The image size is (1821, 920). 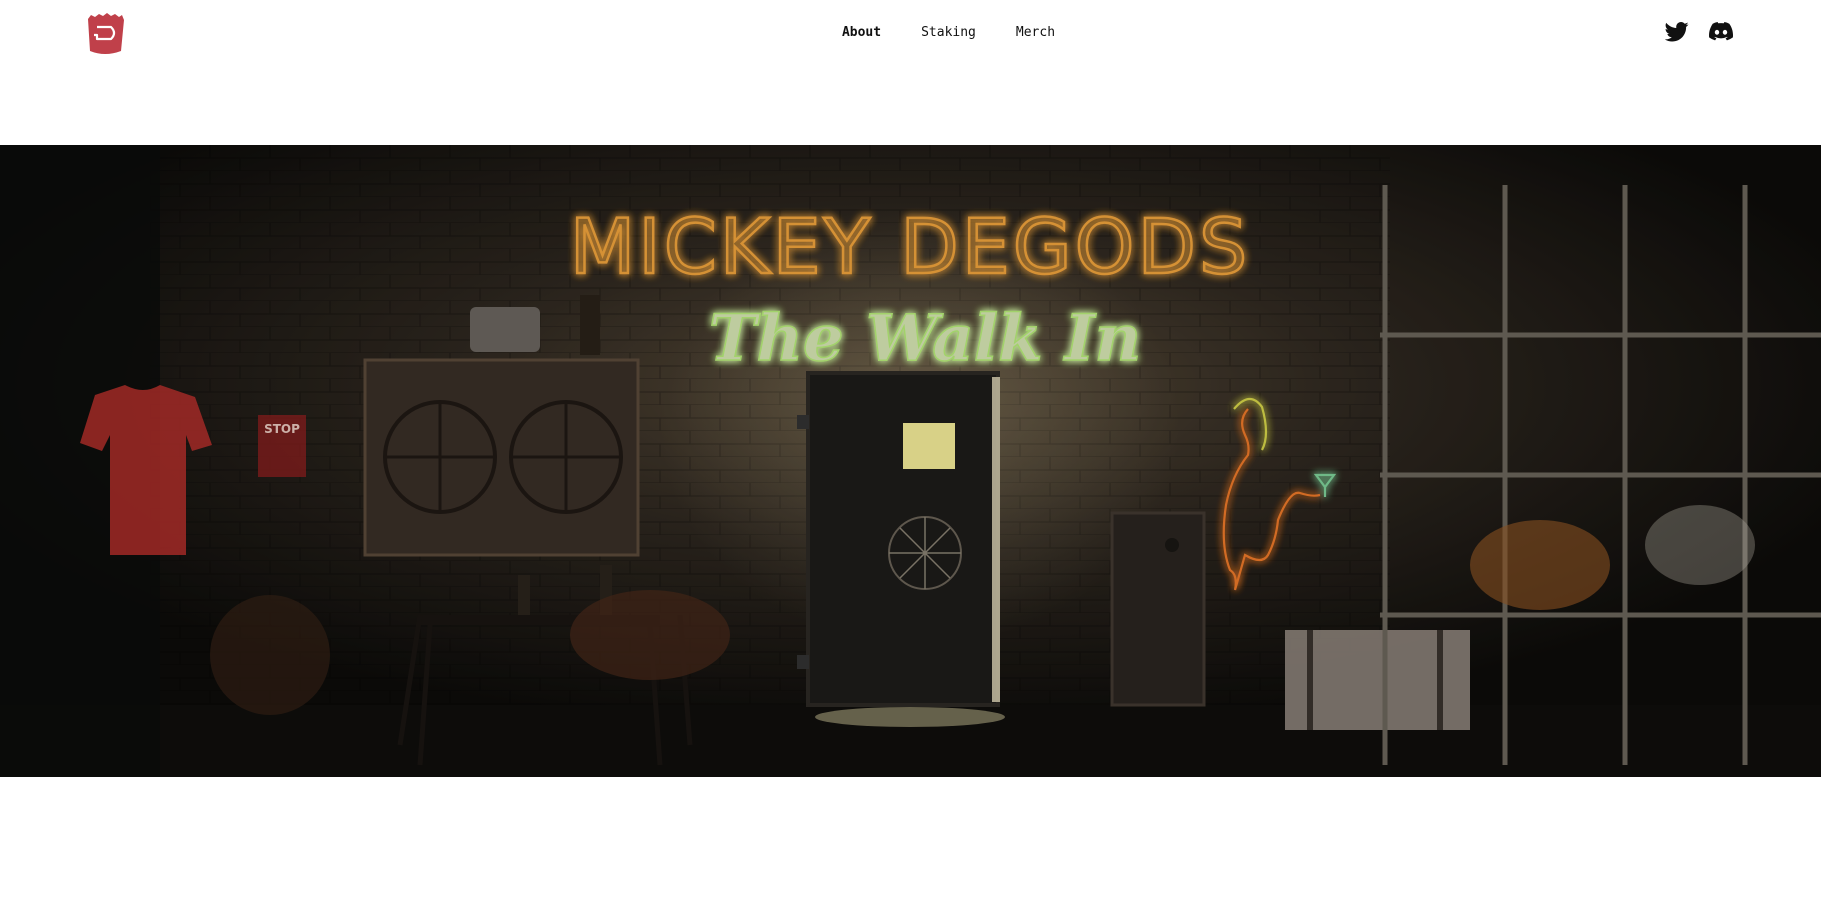 I want to click on twitter-icon, so click(x=1676, y=32).